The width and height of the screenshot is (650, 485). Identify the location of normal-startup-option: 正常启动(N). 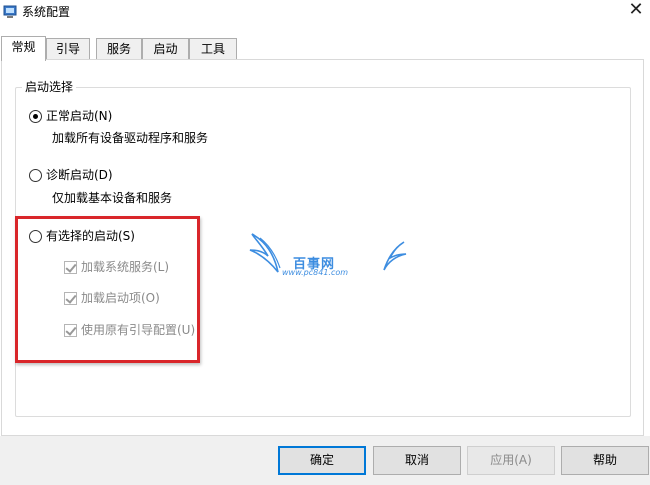
(70, 116).